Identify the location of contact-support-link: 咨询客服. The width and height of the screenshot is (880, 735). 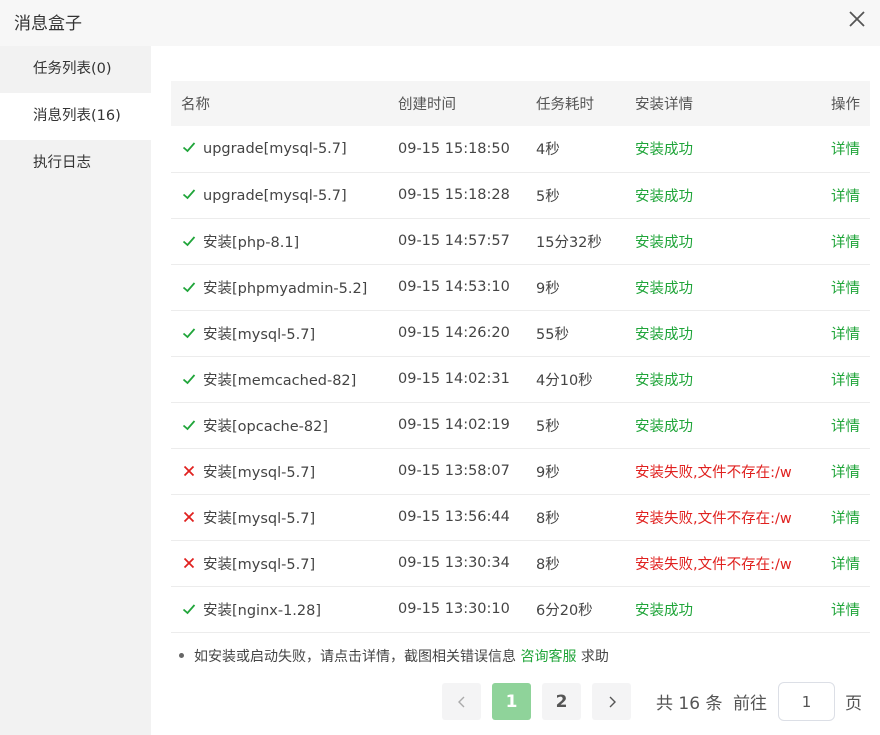
(548, 657).